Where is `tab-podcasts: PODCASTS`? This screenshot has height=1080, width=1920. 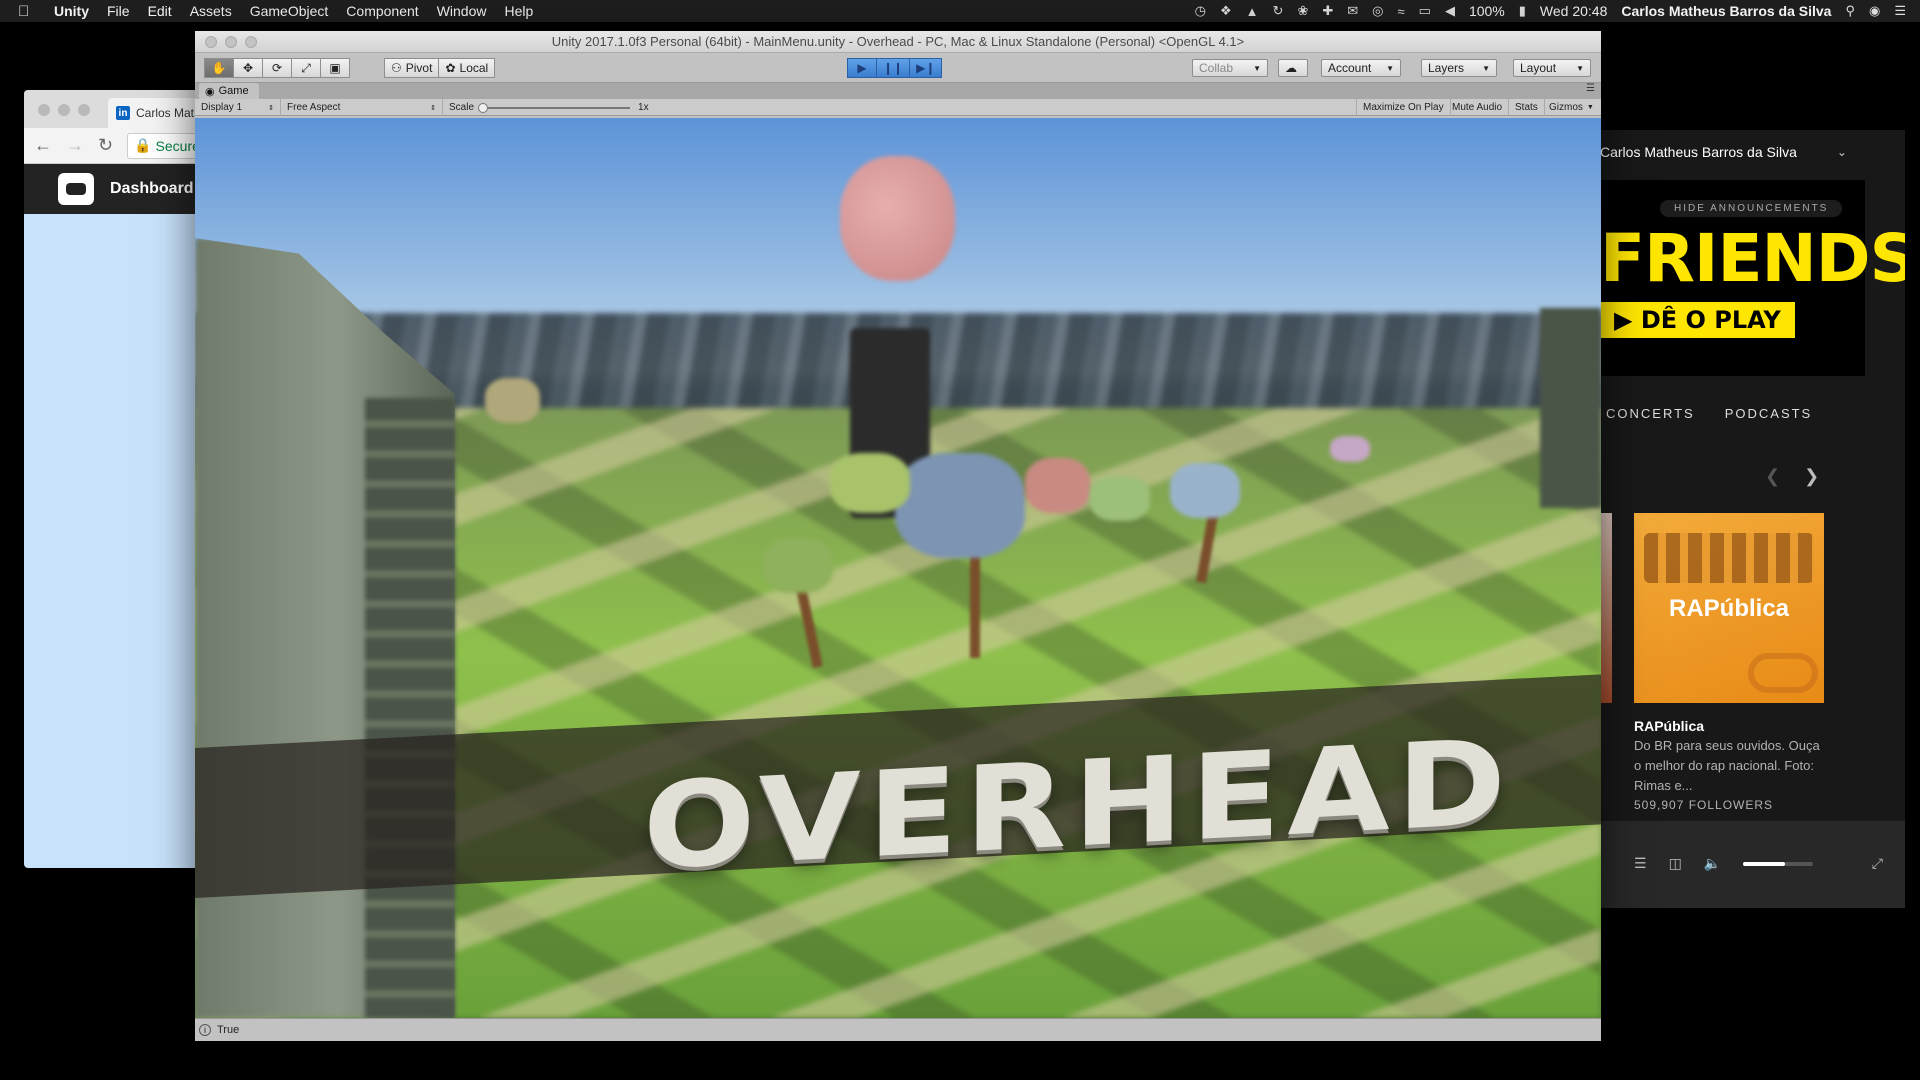 tab-podcasts: PODCASTS is located at coordinates (1769, 413).